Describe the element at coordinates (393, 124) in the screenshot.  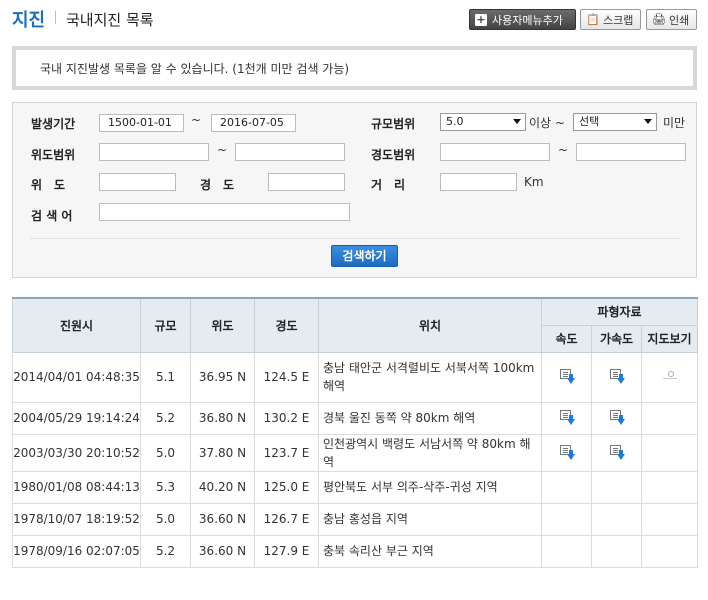
I see `magnitude-label: 규모범위` at that location.